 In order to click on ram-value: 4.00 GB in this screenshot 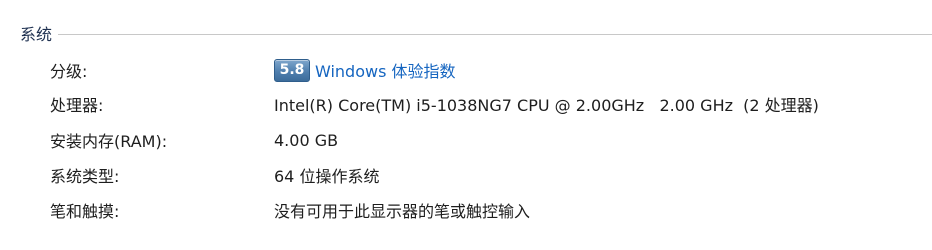, I will do `click(306, 140)`.